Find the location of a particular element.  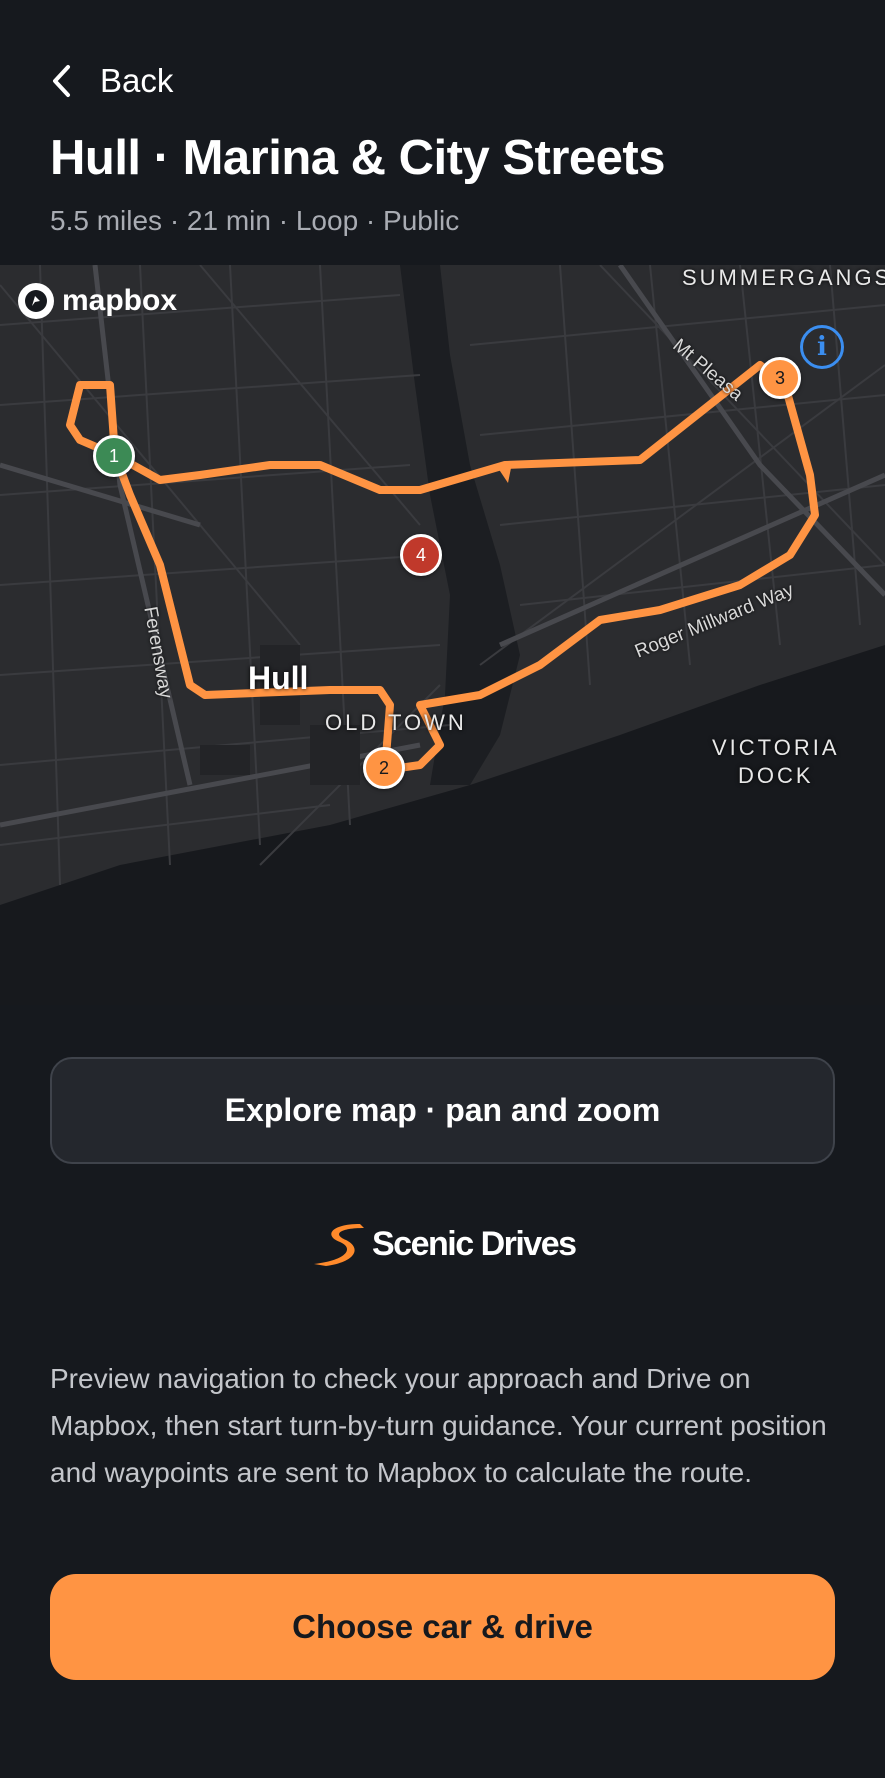

waypoint-4: 4 is located at coordinates (421, 555).